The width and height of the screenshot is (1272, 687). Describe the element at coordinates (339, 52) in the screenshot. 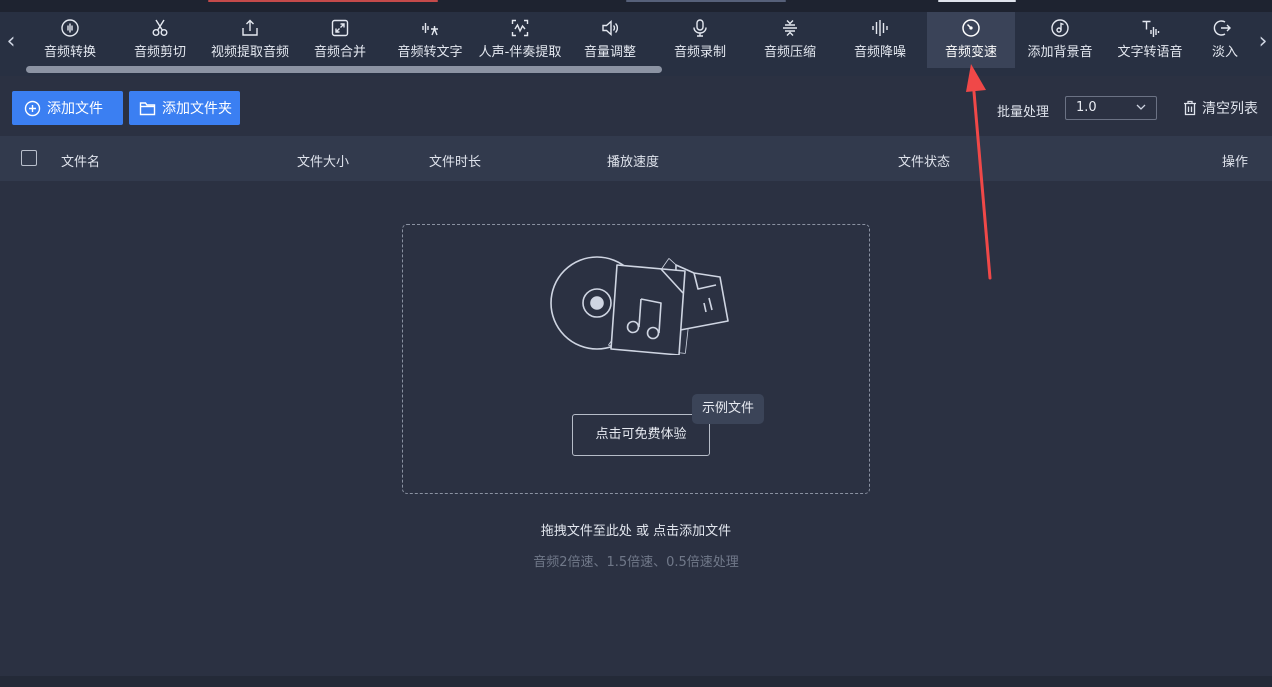

I see `tool-label: 音频合并` at that location.